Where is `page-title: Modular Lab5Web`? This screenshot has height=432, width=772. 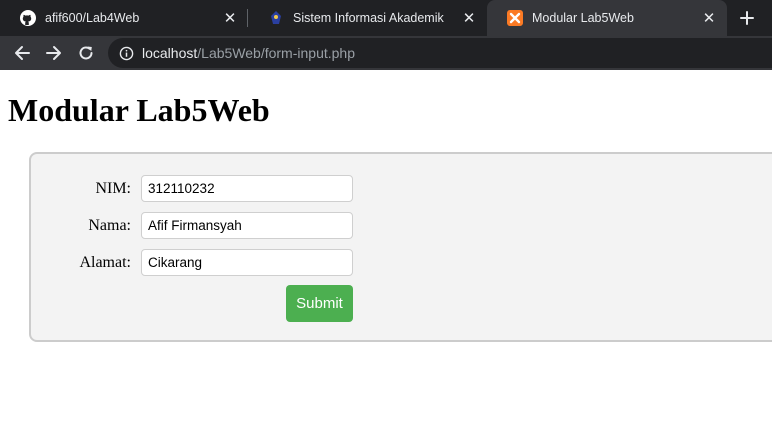
page-title: Modular Lab5Web is located at coordinates (139, 110).